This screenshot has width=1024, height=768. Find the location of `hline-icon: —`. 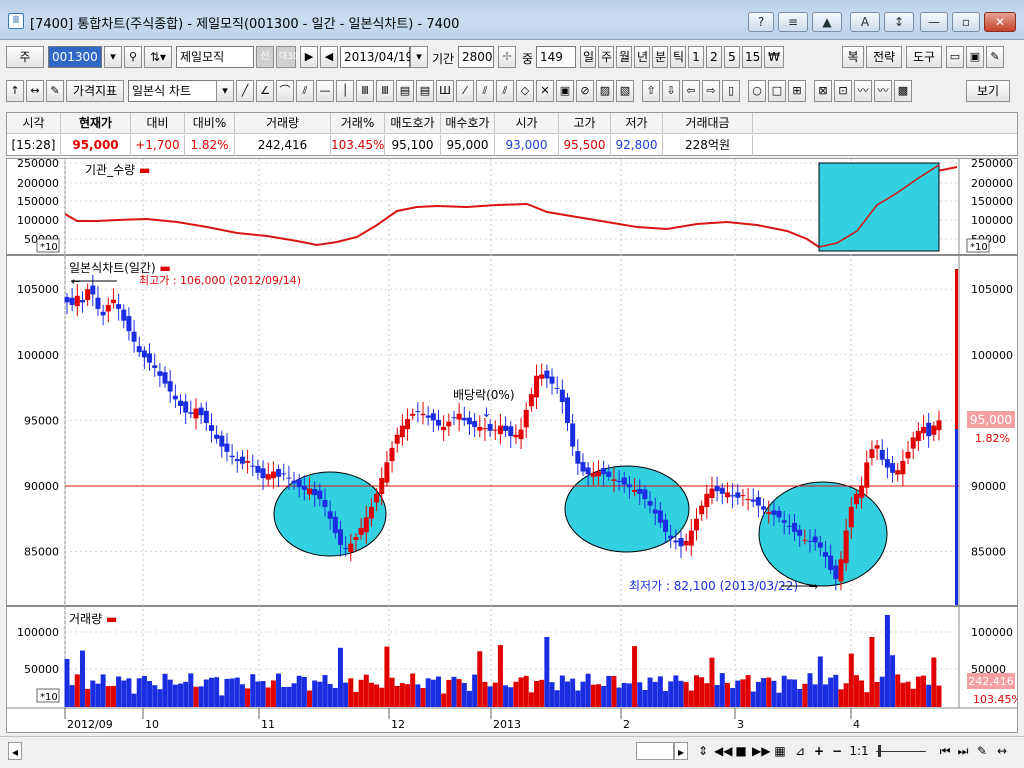

hline-icon: — is located at coordinates (325, 91).